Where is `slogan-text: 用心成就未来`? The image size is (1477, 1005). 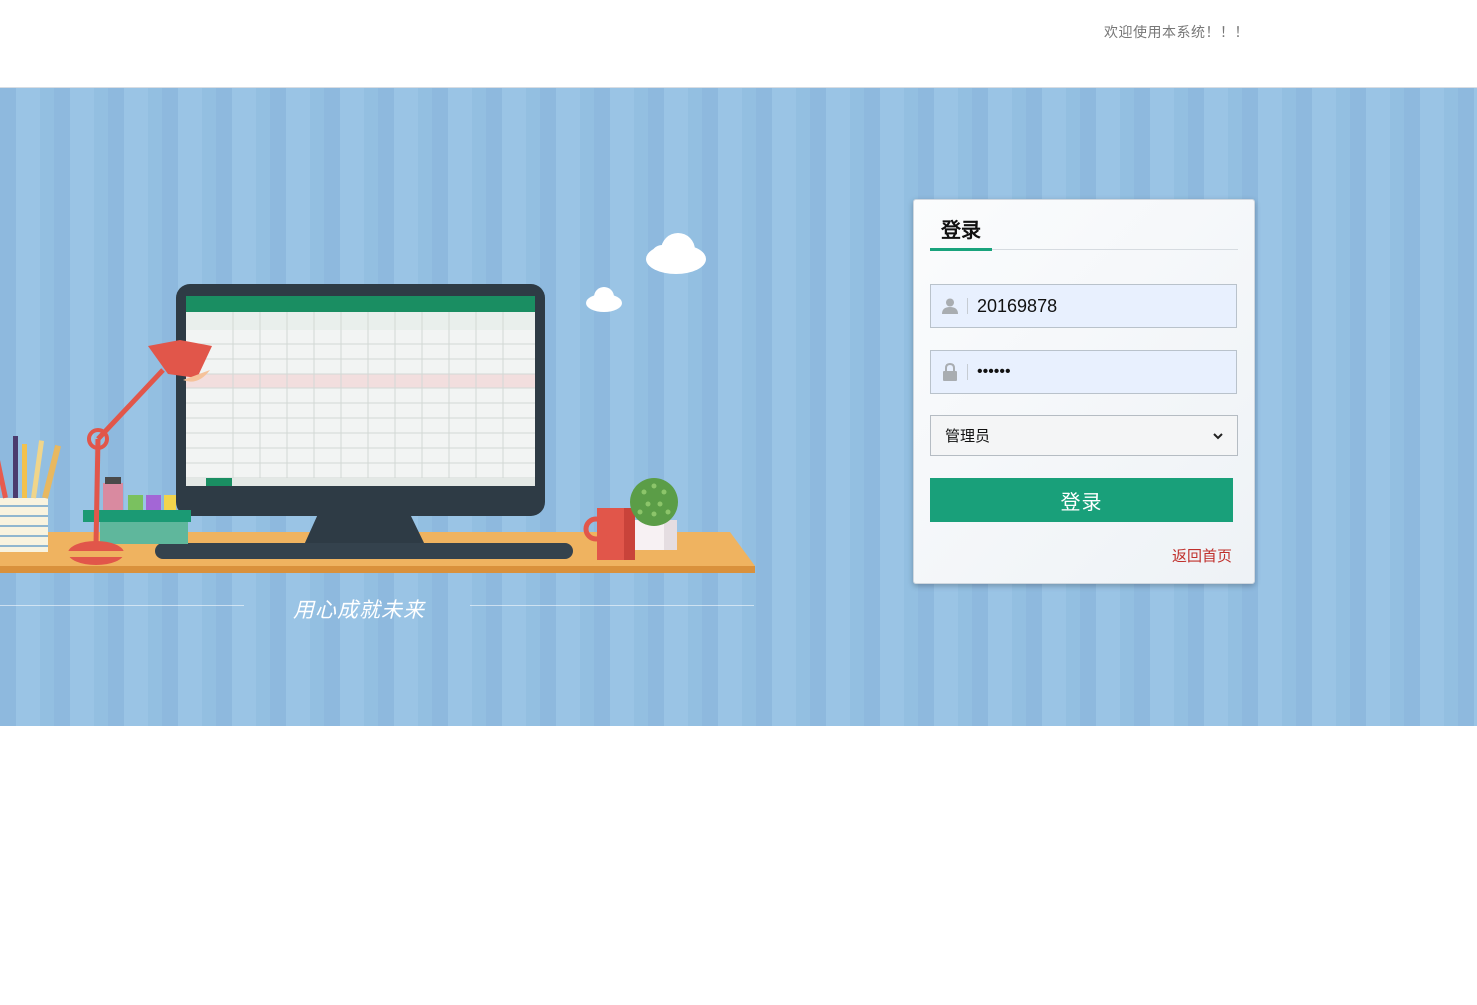 slogan-text: 用心成就未来 is located at coordinates (359, 610).